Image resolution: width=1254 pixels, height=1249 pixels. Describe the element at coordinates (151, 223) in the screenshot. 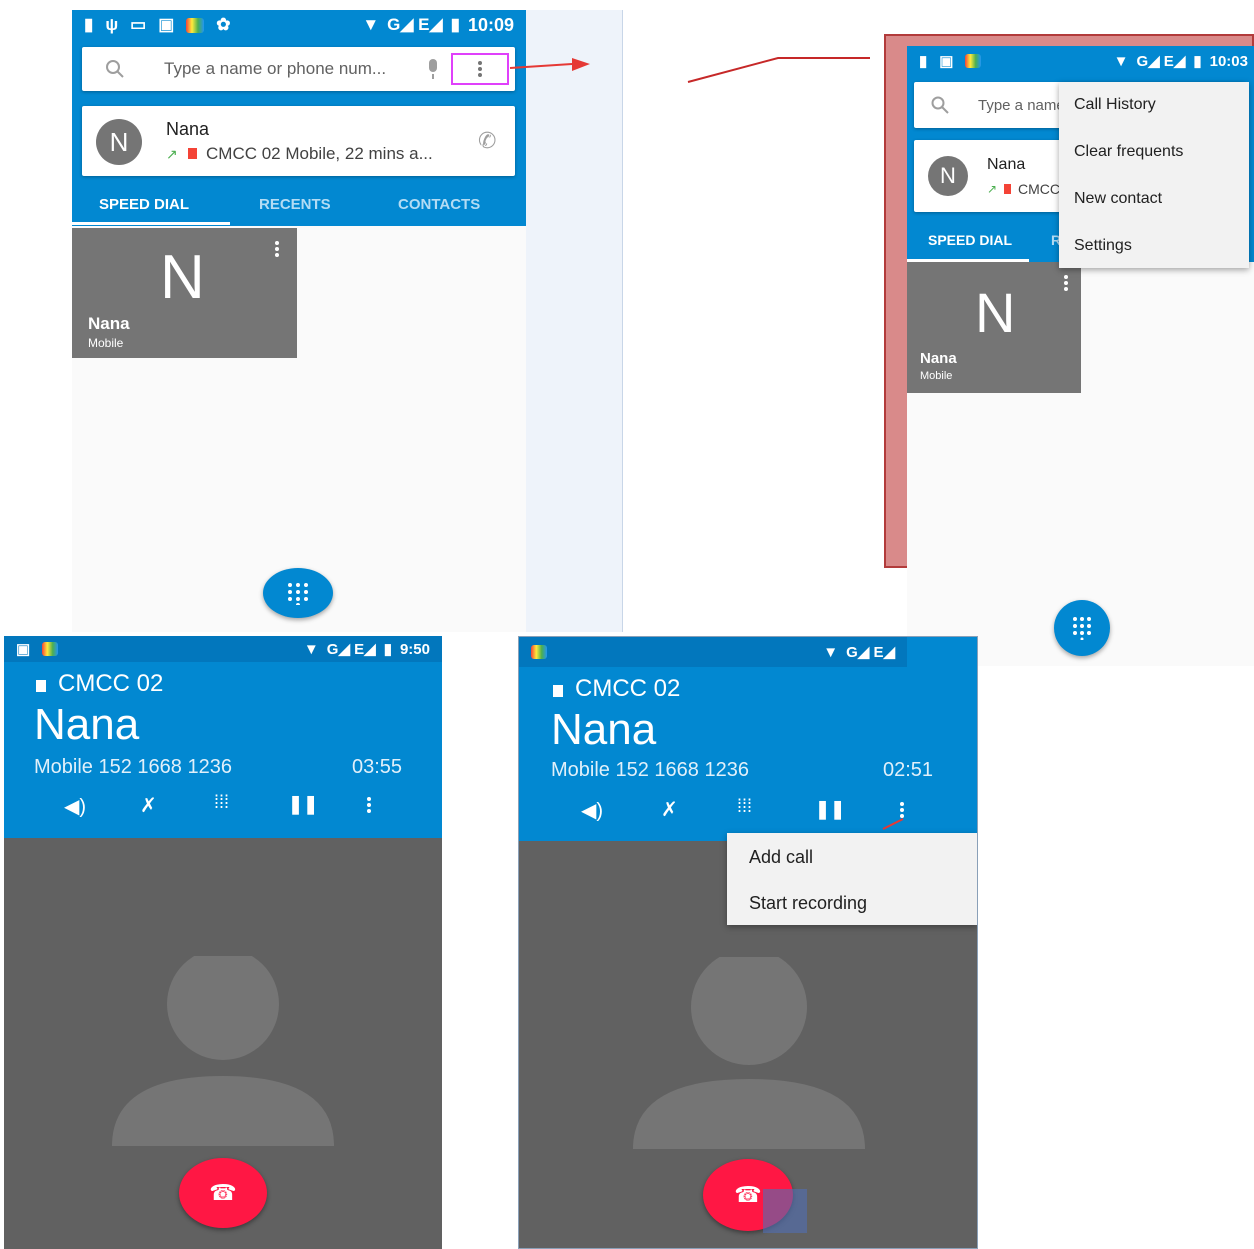

I see `tab-indicator` at that location.